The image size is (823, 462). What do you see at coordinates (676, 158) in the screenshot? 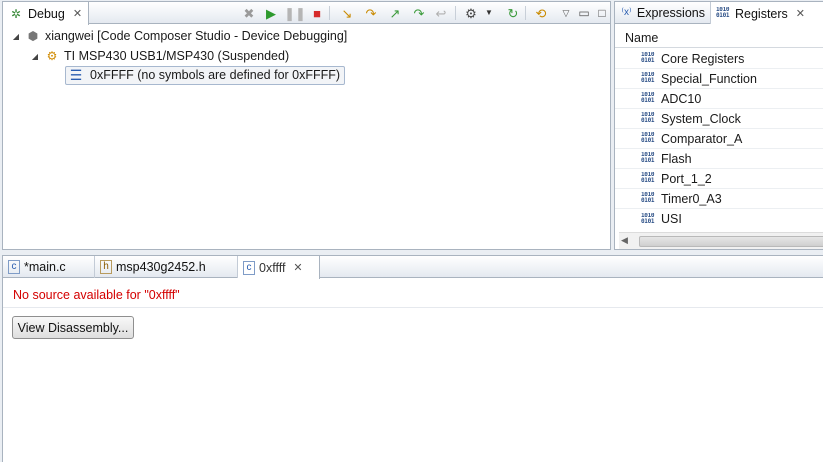
I see `register-group-label: Flash` at bounding box center [676, 158].